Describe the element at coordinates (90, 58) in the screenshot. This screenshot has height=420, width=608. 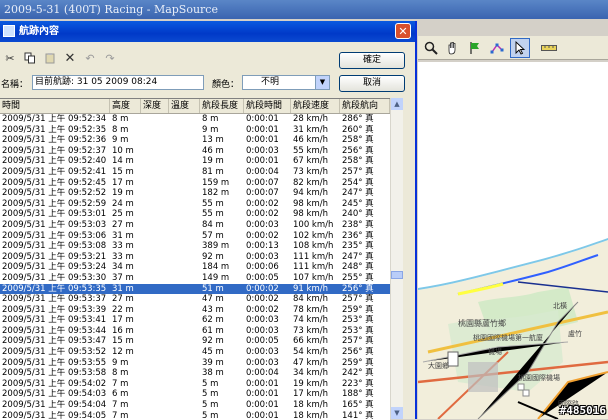
I see `undo-icon: ↶` at that location.